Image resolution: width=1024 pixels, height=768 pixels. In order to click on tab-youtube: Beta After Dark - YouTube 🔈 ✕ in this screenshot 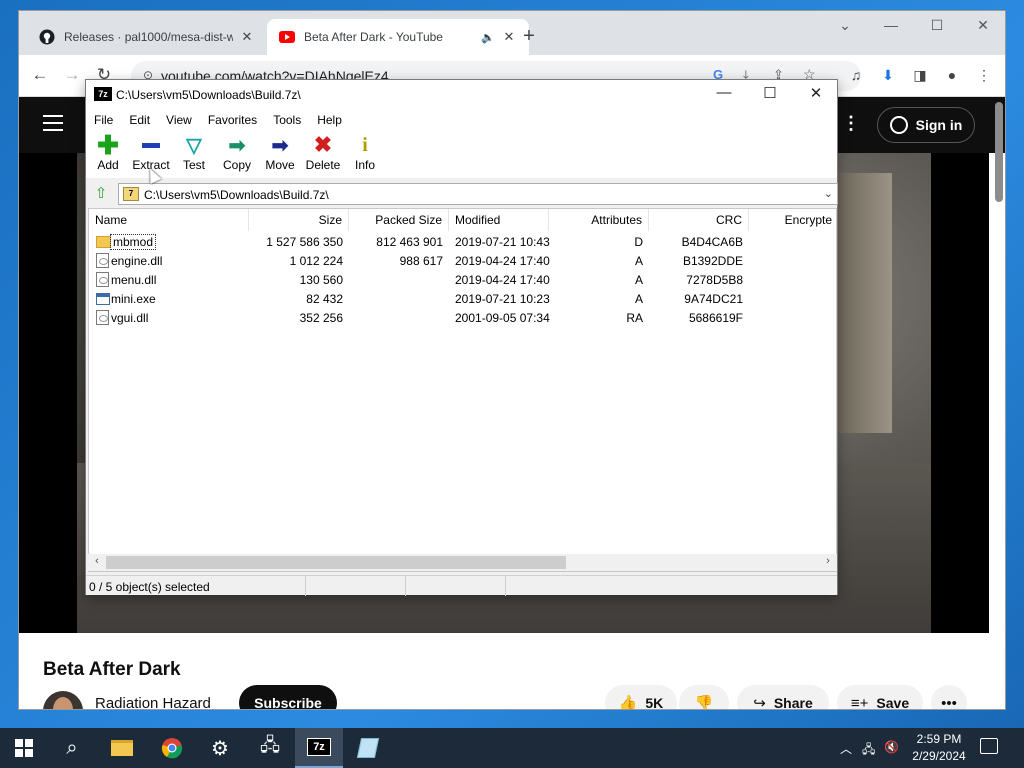, I will do `click(398, 37)`.